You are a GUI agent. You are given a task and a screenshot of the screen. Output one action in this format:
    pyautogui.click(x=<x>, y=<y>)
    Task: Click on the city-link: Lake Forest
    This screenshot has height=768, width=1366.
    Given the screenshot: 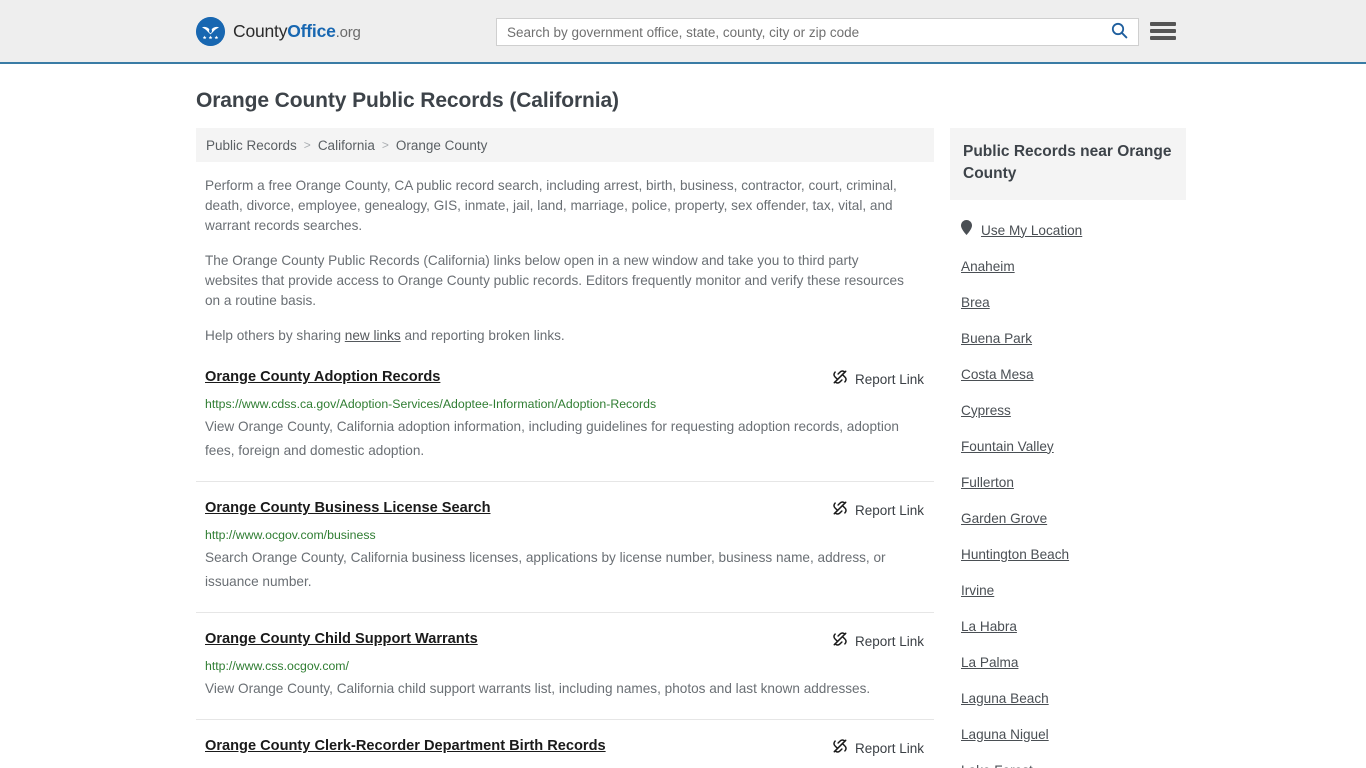 What is the action you would take?
    pyautogui.click(x=997, y=765)
    